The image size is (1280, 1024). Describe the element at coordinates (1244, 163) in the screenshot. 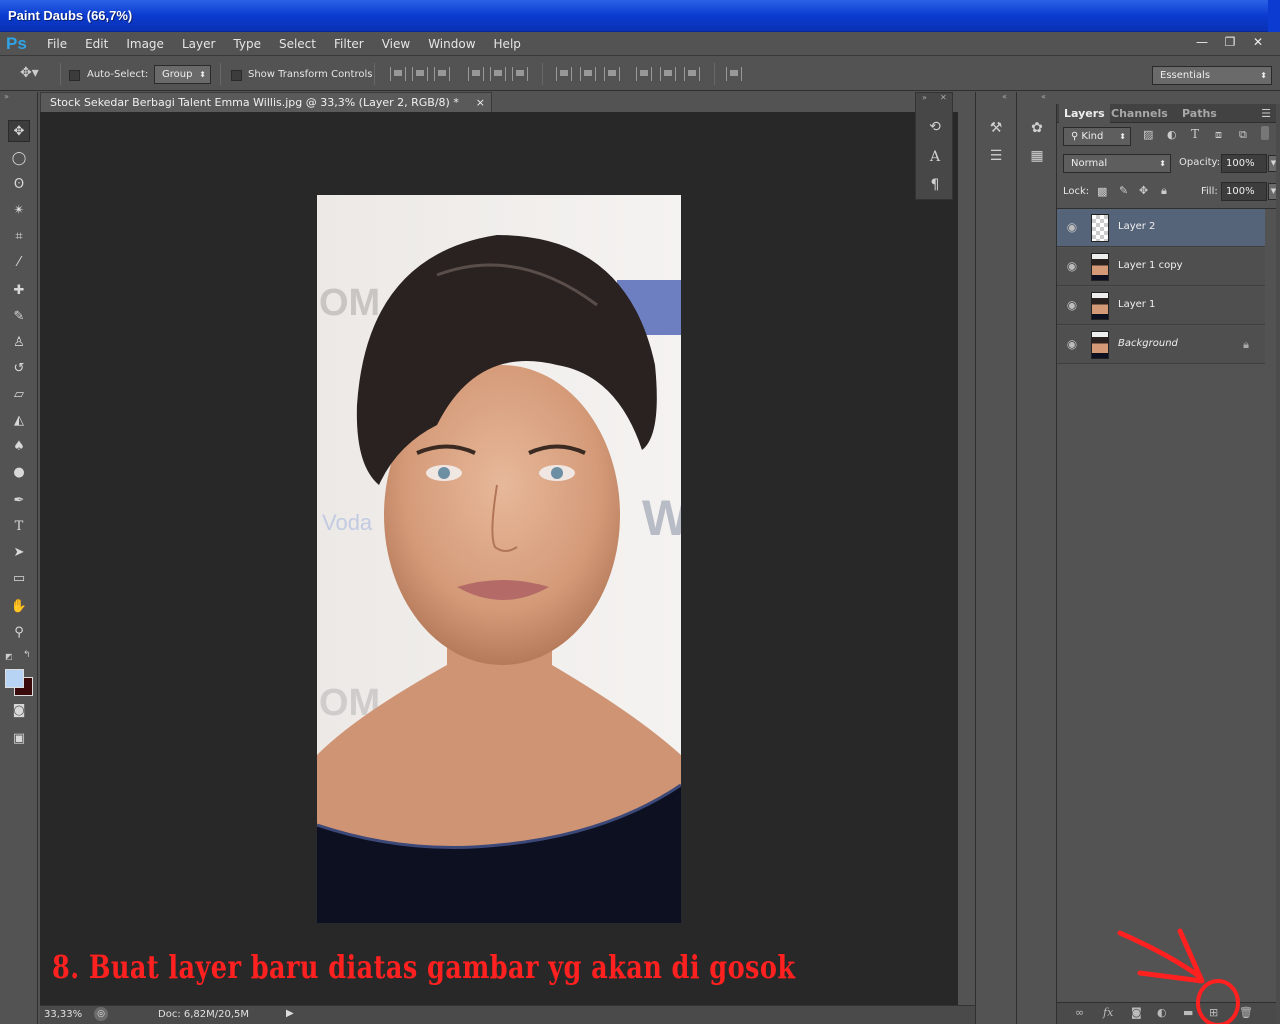

I see `opacity-input: 100%` at that location.